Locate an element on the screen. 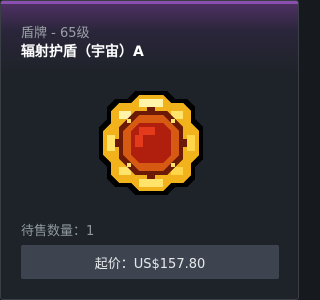 Image resolution: width=320 pixels, height=300 pixels. price-label: 起价：US$157.80 is located at coordinates (150, 264).